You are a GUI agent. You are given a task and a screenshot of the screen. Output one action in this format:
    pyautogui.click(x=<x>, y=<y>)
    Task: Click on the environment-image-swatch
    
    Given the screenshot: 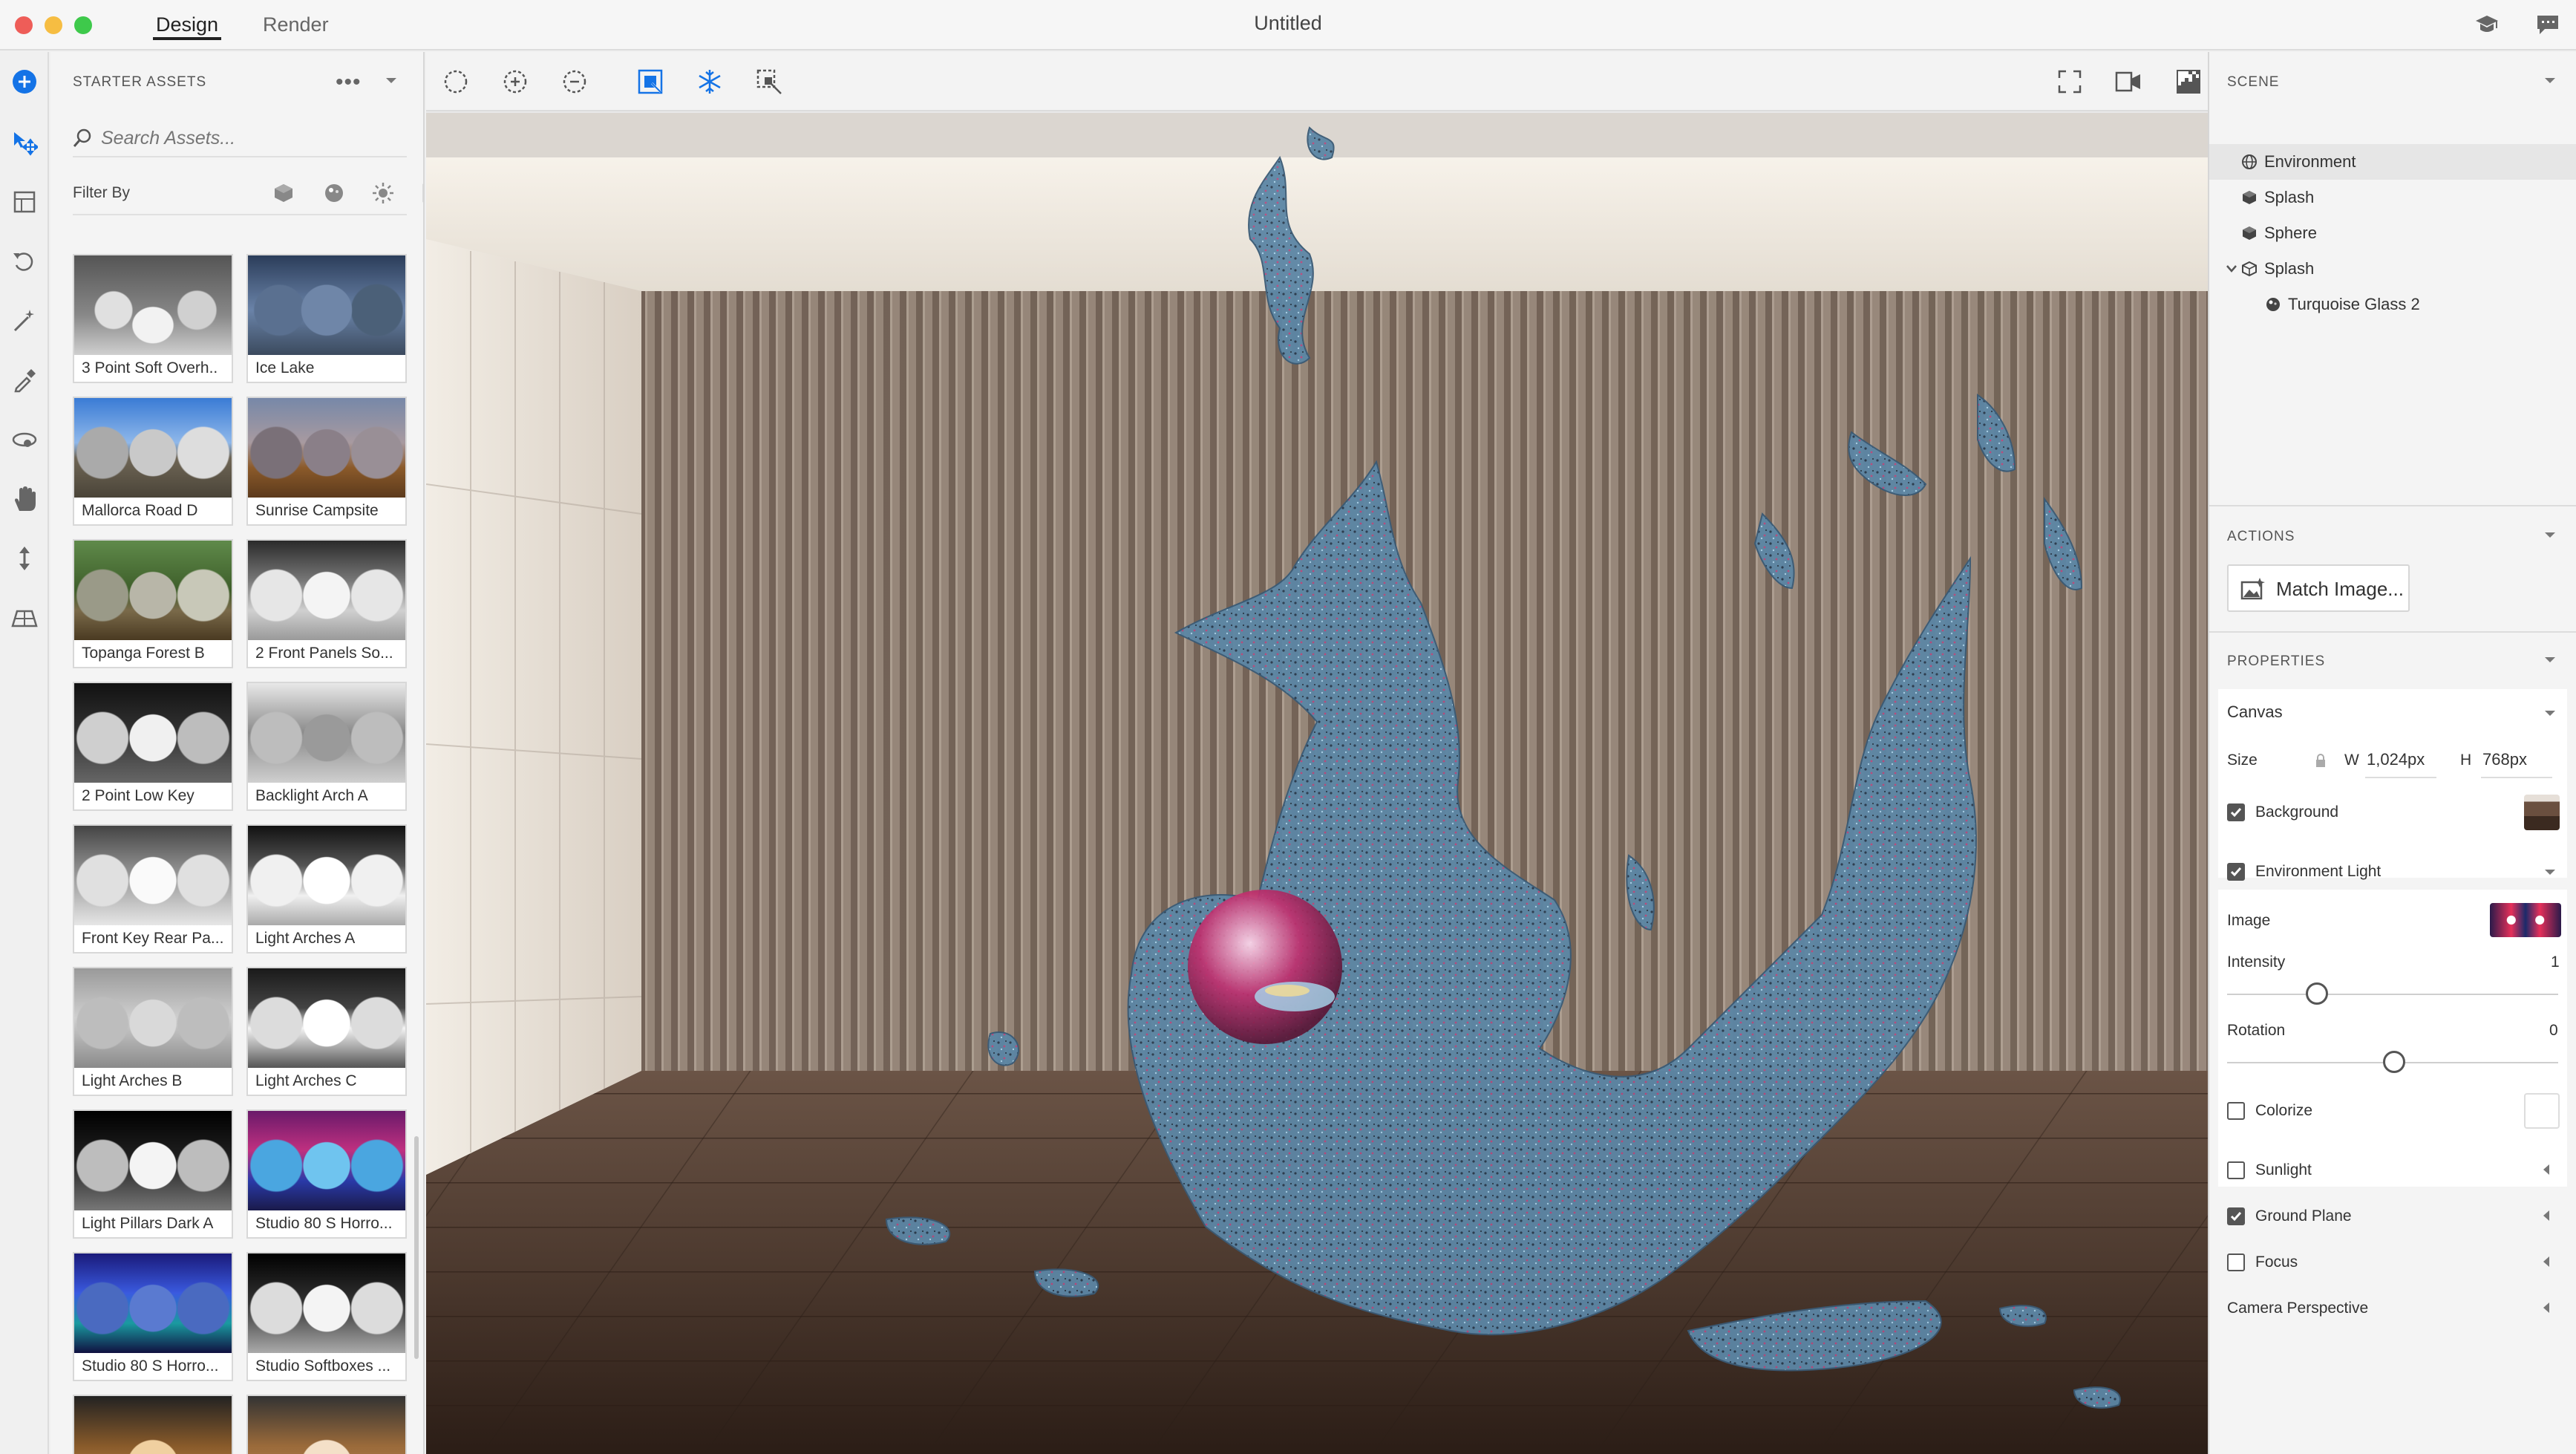 What is the action you would take?
    pyautogui.click(x=2525, y=920)
    